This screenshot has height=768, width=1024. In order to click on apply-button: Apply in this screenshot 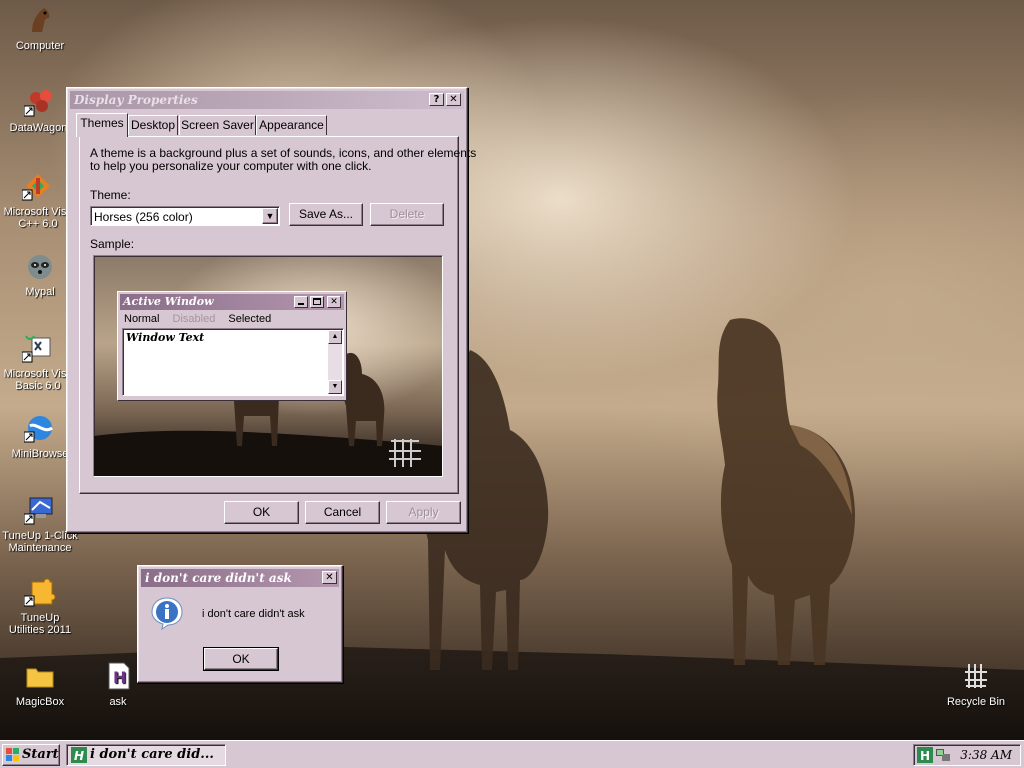, I will do `click(423, 512)`.